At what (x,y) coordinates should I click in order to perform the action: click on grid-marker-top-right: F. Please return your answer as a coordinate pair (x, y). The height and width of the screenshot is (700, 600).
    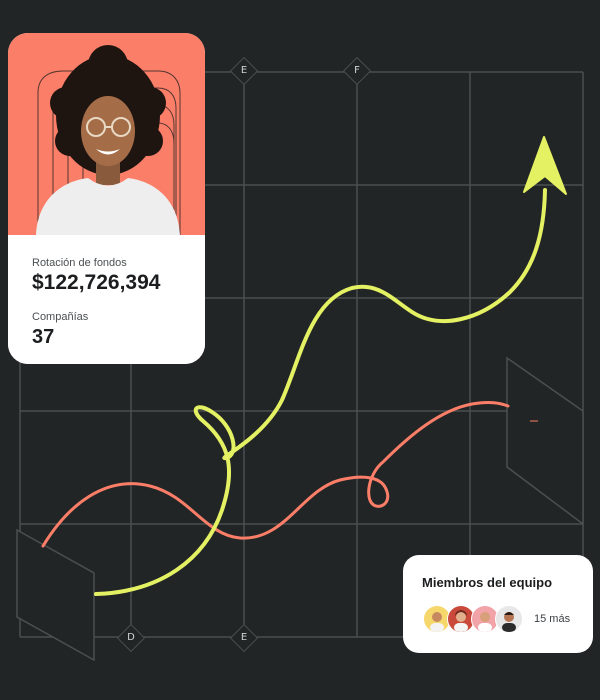
    Looking at the image, I should click on (357, 71).